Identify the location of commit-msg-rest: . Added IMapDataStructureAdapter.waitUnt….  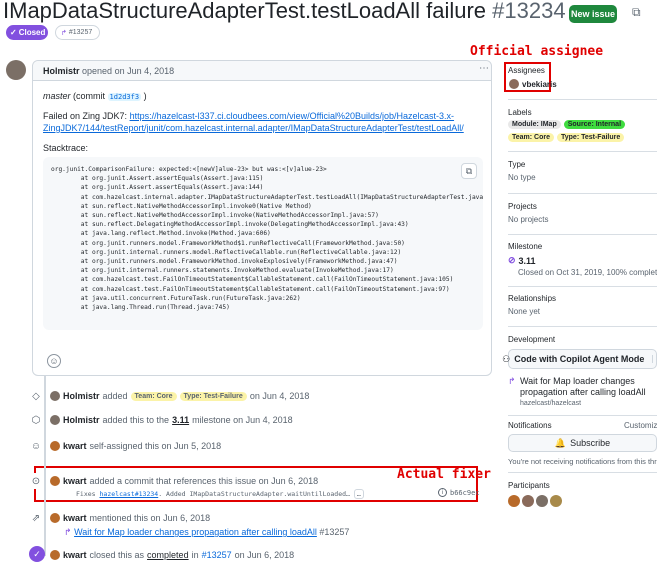
(254, 494).